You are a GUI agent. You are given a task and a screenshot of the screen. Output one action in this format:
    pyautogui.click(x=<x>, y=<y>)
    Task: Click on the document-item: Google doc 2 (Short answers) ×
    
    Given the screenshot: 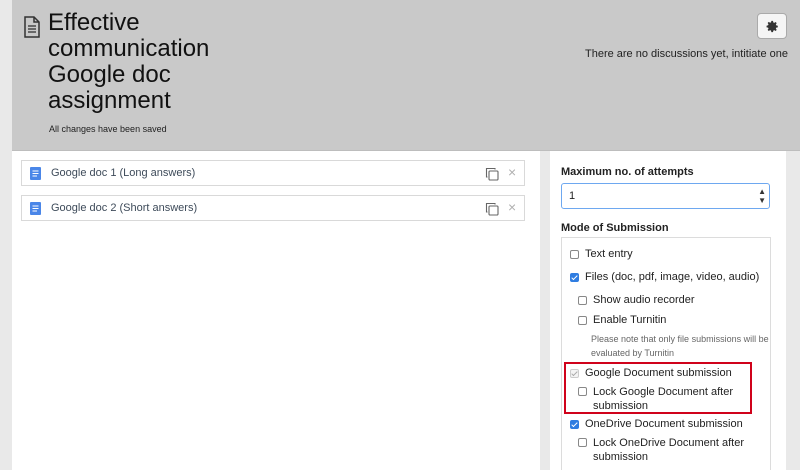 What is the action you would take?
    pyautogui.click(x=273, y=208)
    